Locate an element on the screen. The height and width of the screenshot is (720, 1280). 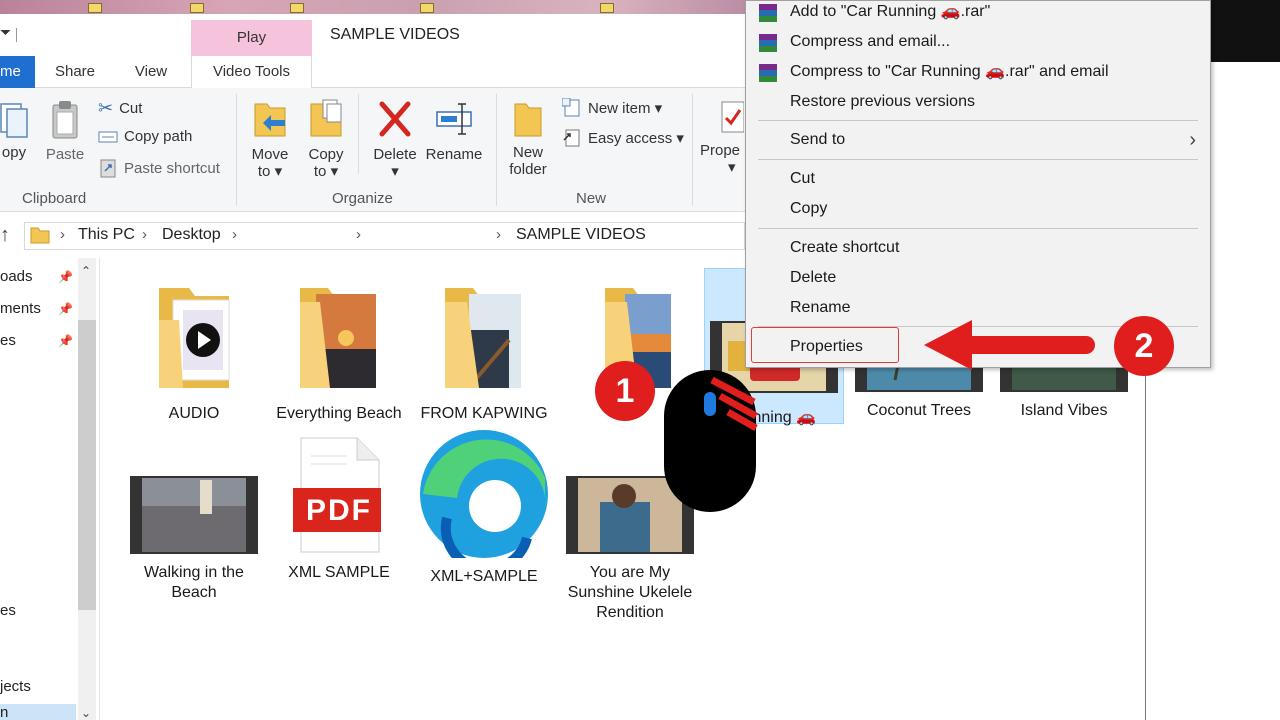
step-2-badge: 2 is located at coordinates (1144, 346).